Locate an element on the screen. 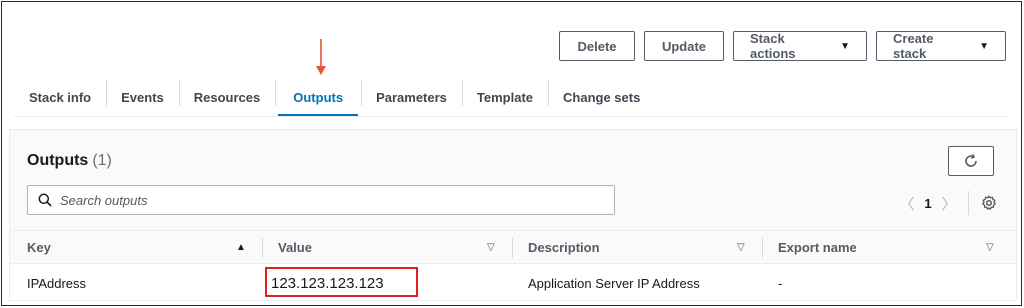 This screenshot has width=1024, height=308. tab-label: Change sets is located at coordinates (602, 97).